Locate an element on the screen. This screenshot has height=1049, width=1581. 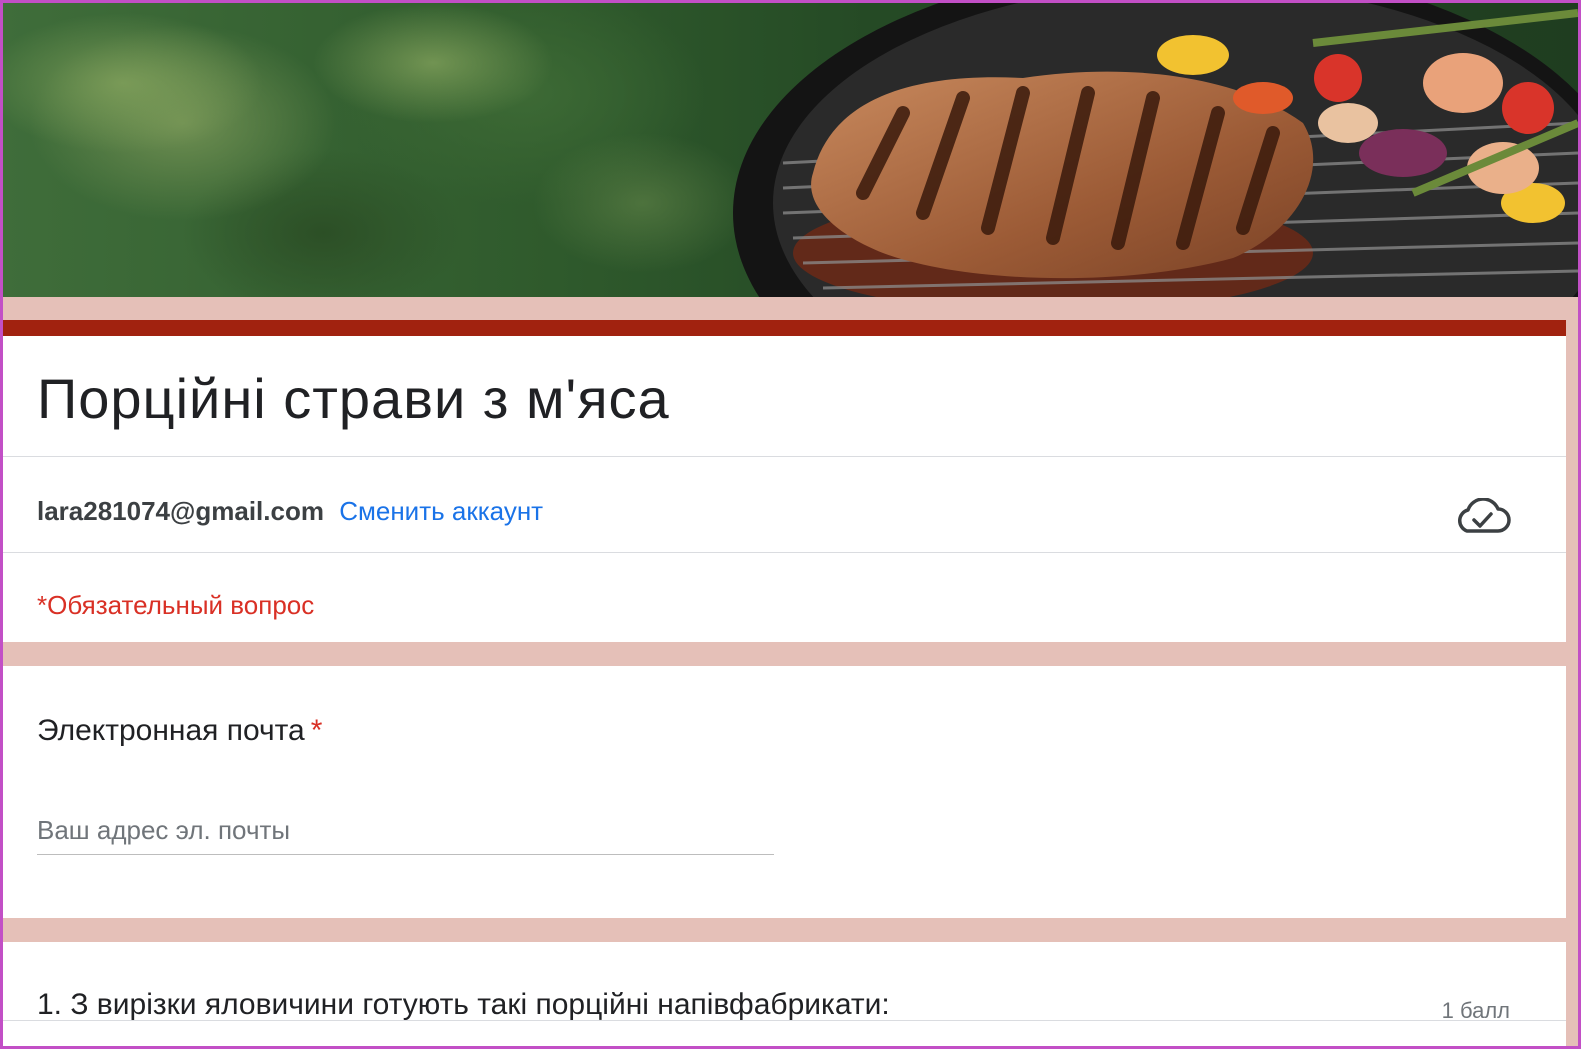
account-row: lara281074@gmail.com Сменить аккаунт is located at coordinates (290, 511).